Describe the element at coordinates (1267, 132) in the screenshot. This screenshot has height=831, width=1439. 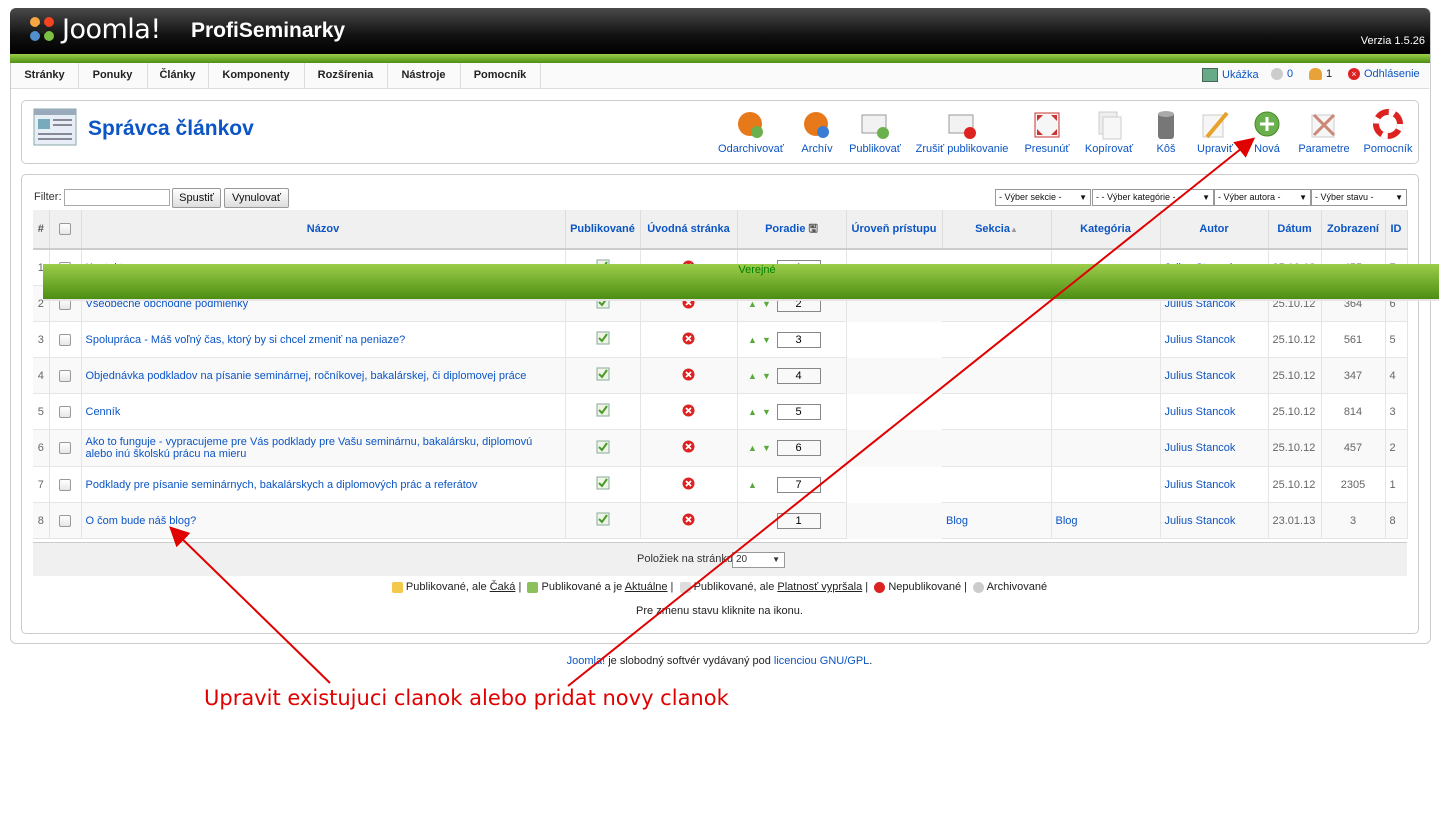
I see `new-button: Nová` at that location.